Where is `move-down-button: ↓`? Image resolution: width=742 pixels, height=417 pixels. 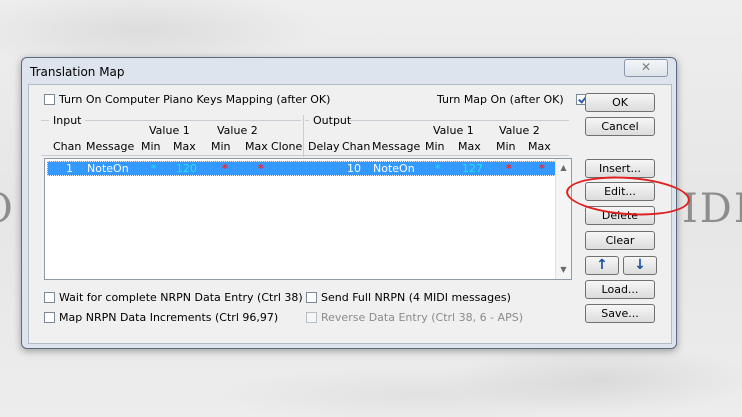 move-down-button: ↓ is located at coordinates (640, 265).